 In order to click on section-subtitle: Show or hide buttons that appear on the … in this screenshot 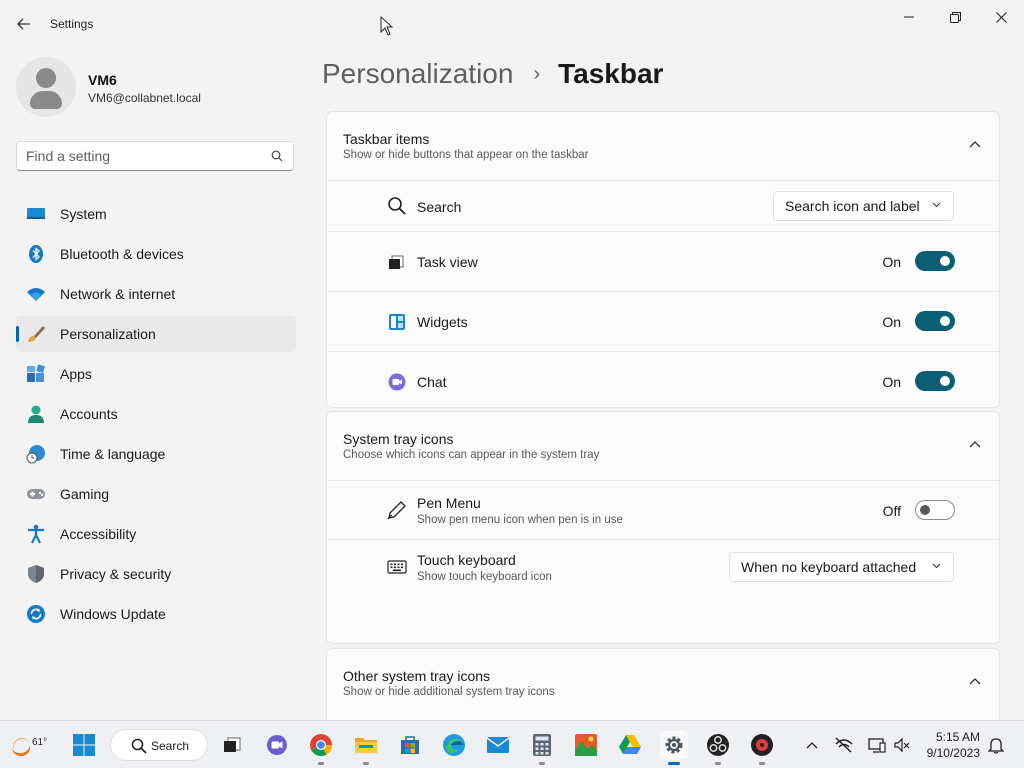, I will do `click(466, 155)`.